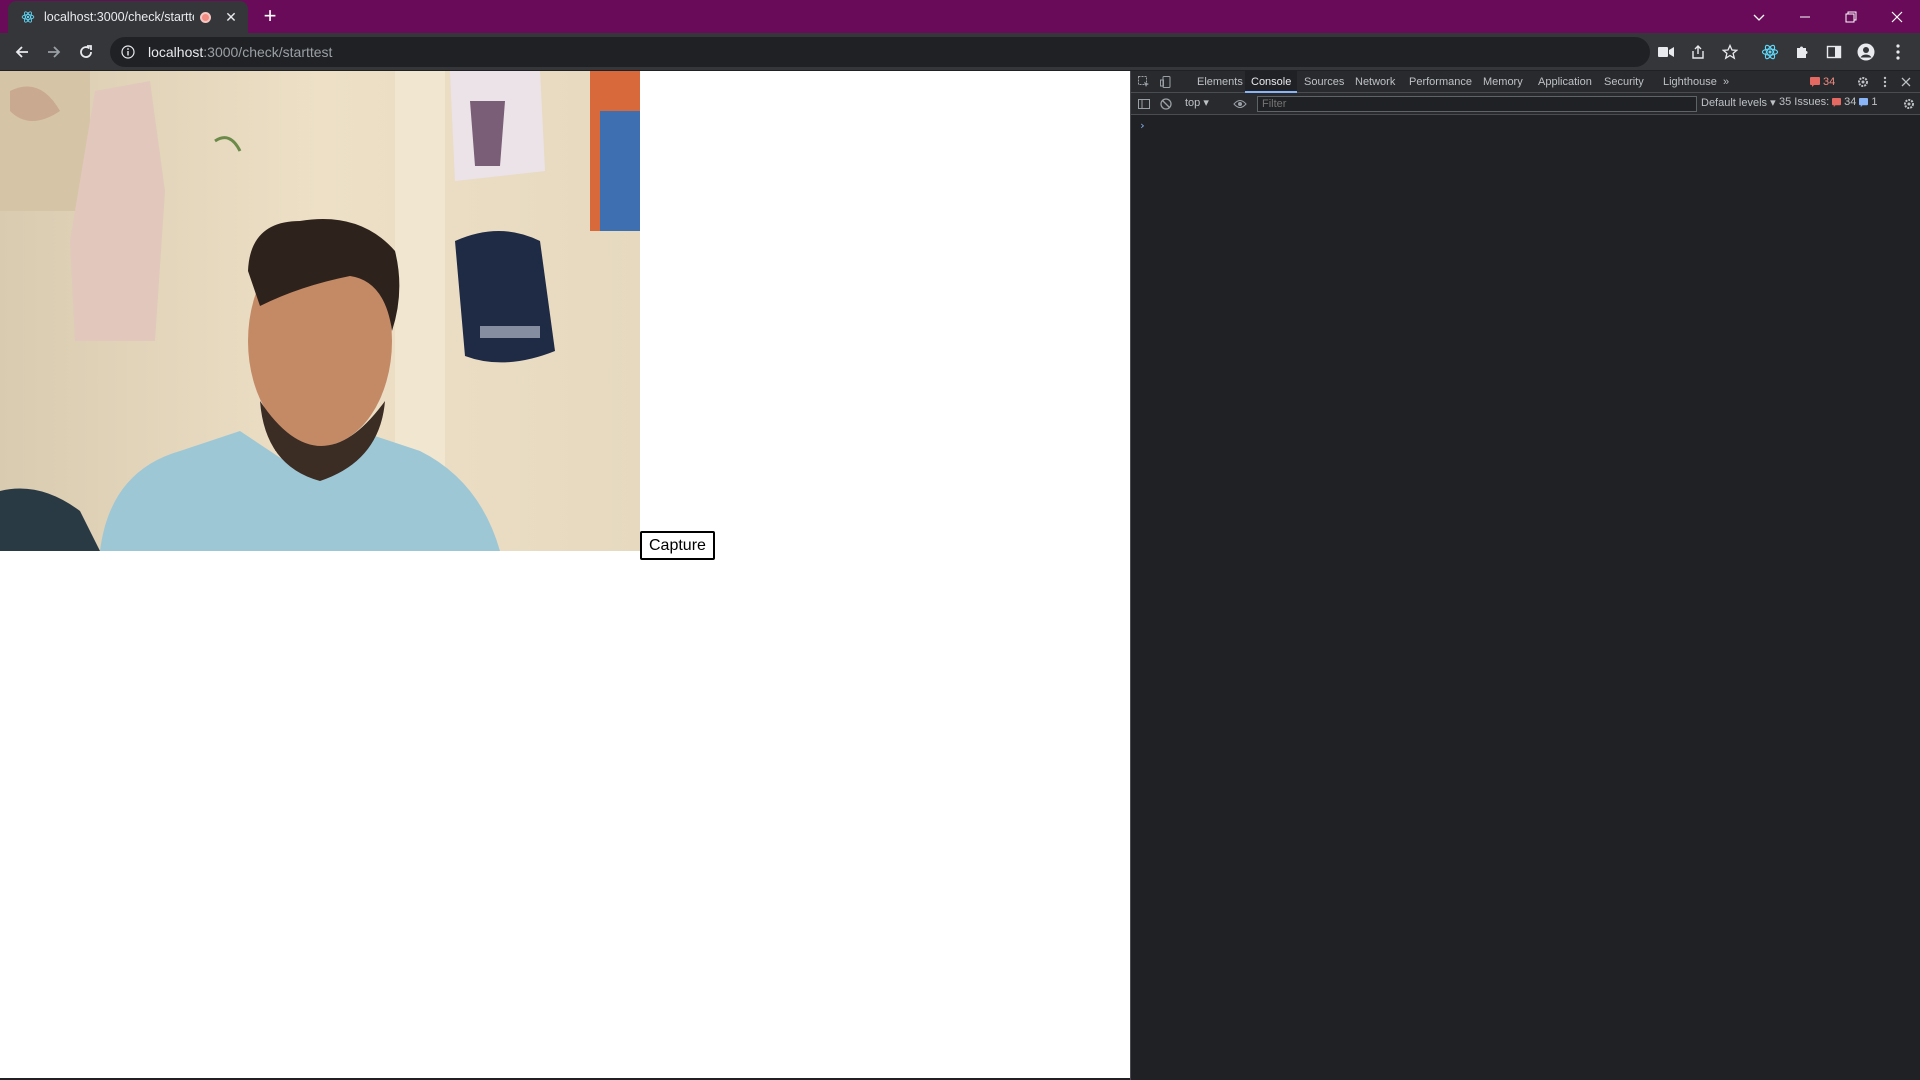 The height and width of the screenshot is (1080, 1920). Describe the element at coordinates (1503, 82) in the screenshot. I see `tab-memory: Memory` at that location.